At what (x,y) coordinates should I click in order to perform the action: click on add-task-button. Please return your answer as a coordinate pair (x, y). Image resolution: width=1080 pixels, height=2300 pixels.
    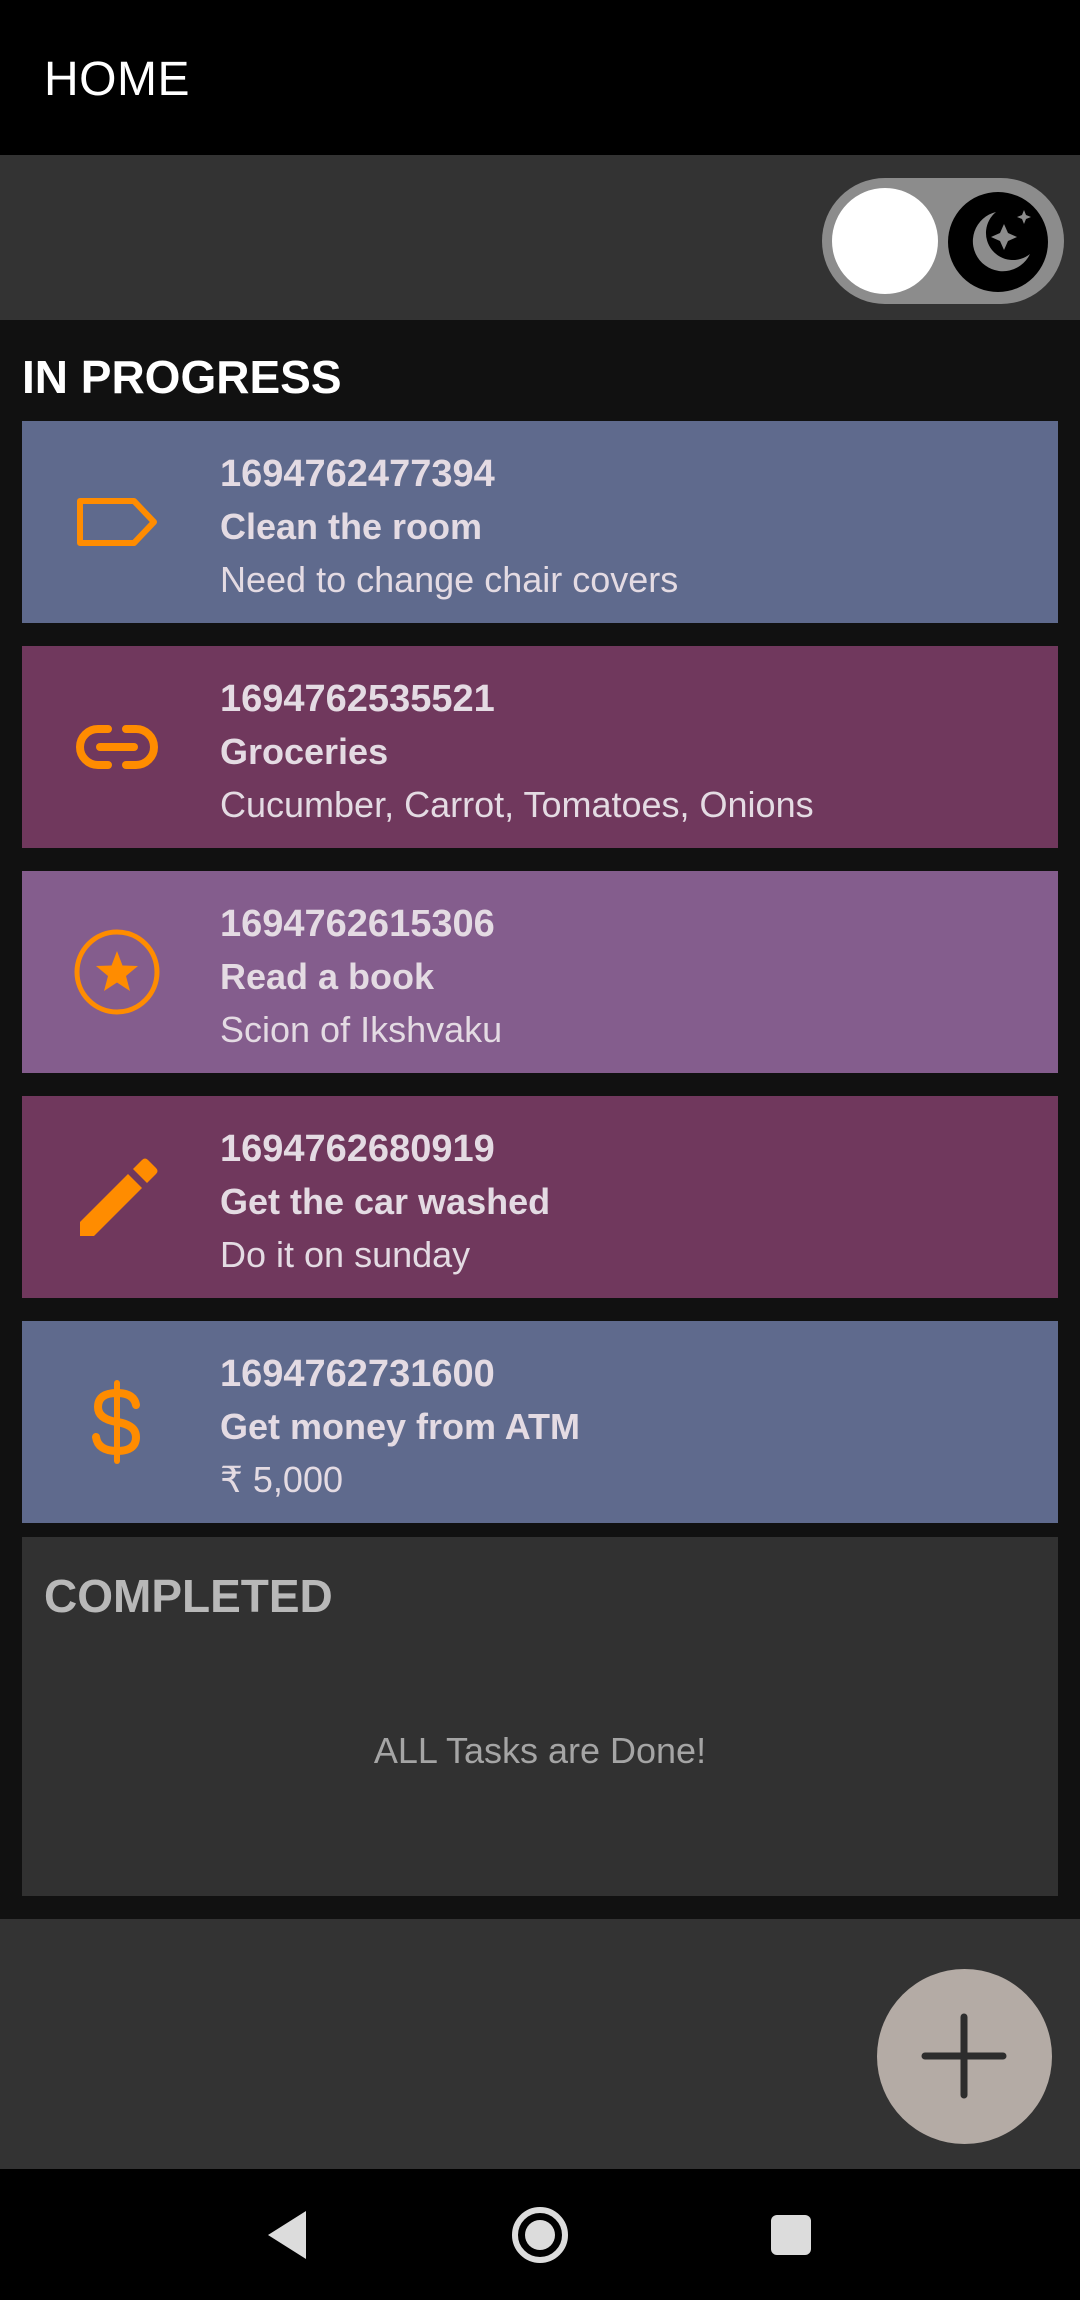
    Looking at the image, I should click on (964, 2056).